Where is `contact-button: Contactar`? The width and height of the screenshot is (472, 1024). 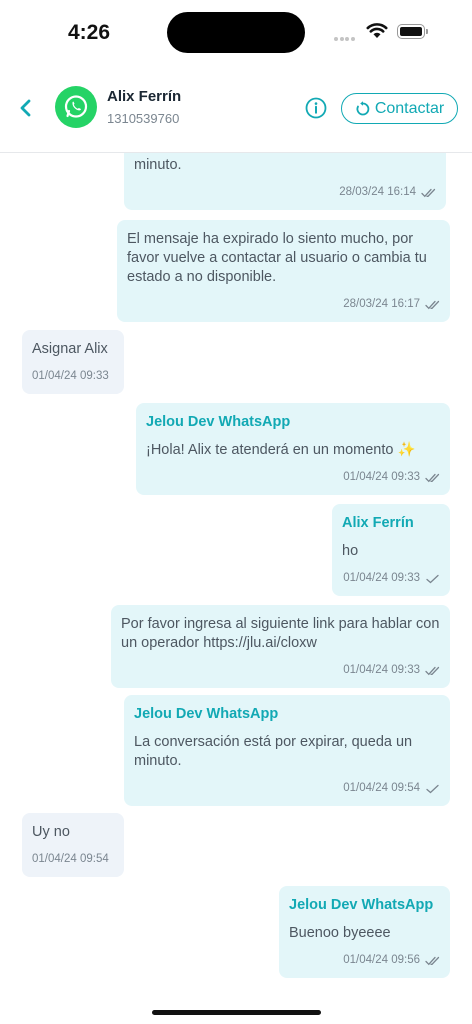 contact-button: Contactar is located at coordinates (399, 108).